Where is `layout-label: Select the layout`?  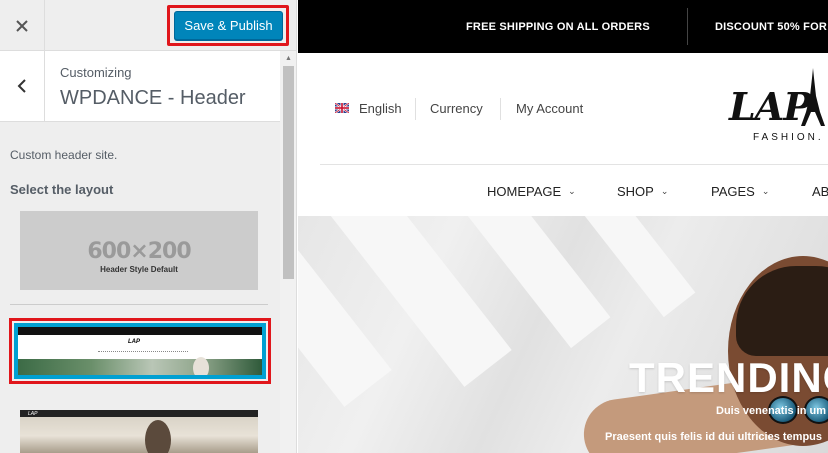 layout-label: Select the layout is located at coordinates (62, 189).